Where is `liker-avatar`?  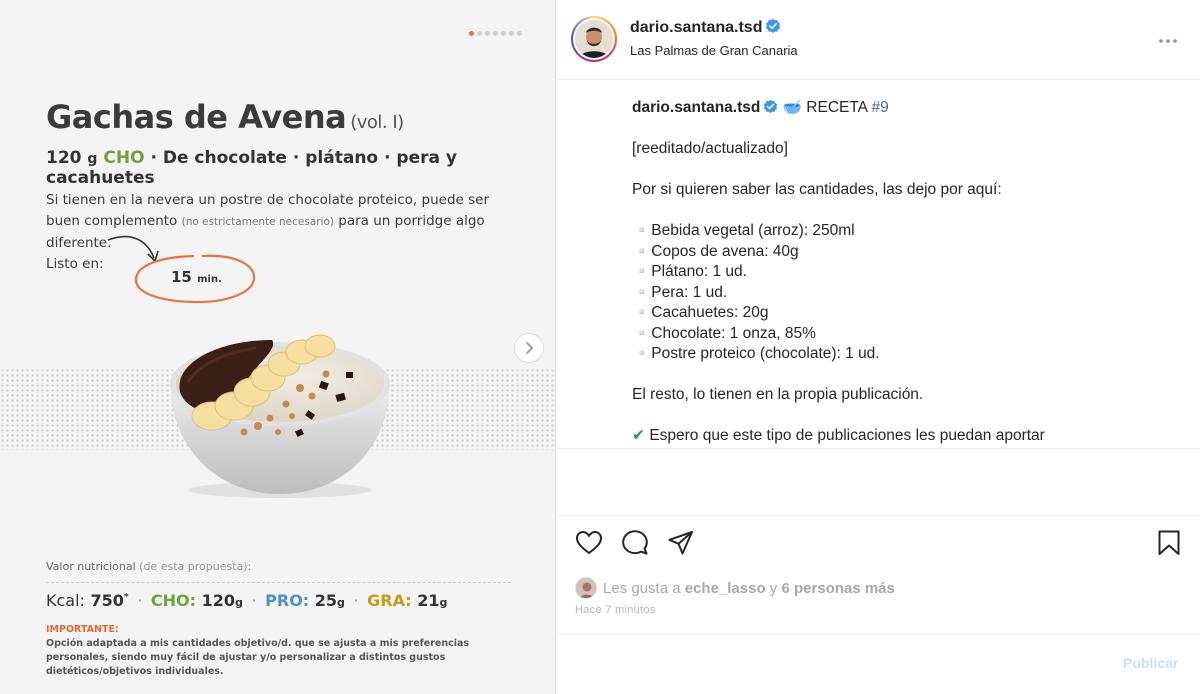
liker-avatar is located at coordinates (586, 588).